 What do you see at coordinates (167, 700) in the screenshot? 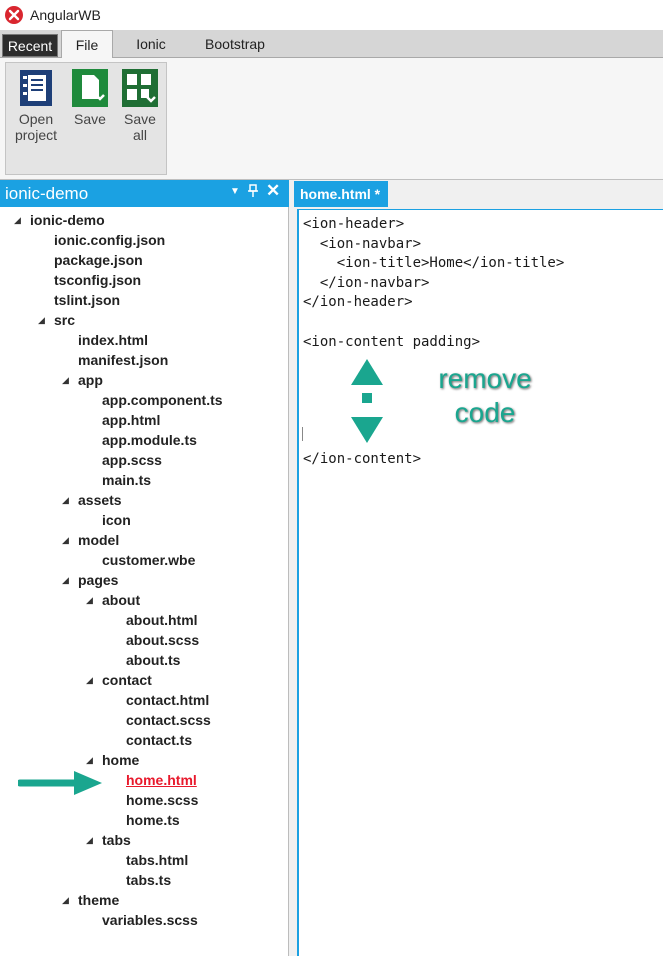
I see `tree-item: contact.html` at bounding box center [167, 700].